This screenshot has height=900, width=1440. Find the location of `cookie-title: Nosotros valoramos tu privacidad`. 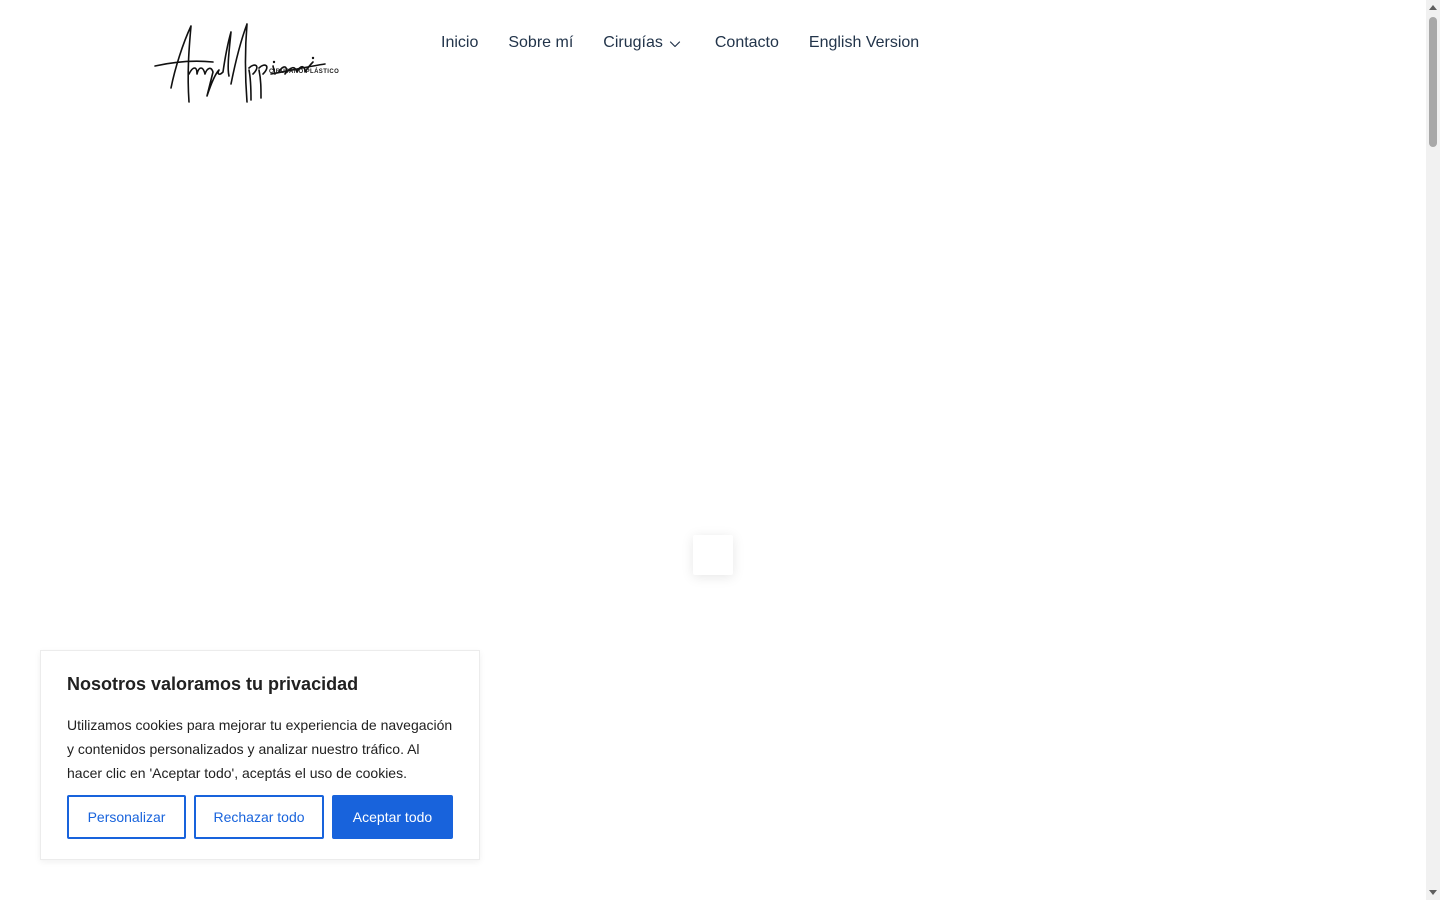

cookie-title: Nosotros valoramos tu privacidad is located at coordinates (213, 684).